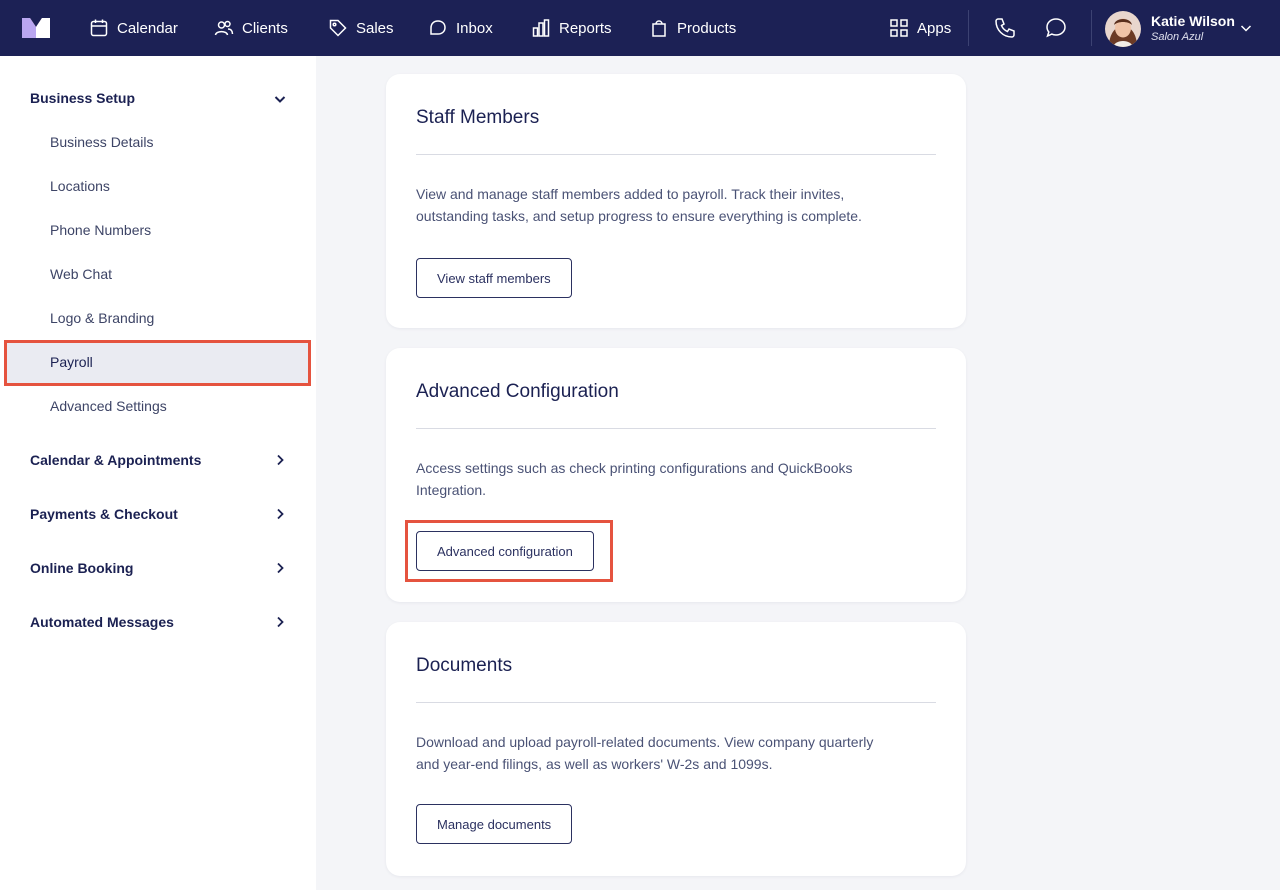 Image resolution: width=1280 pixels, height=890 pixels. What do you see at coordinates (102, 142) in the screenshot?
I see `sidebar-item-business-details: Business Details` at bounding box center [102, 142].